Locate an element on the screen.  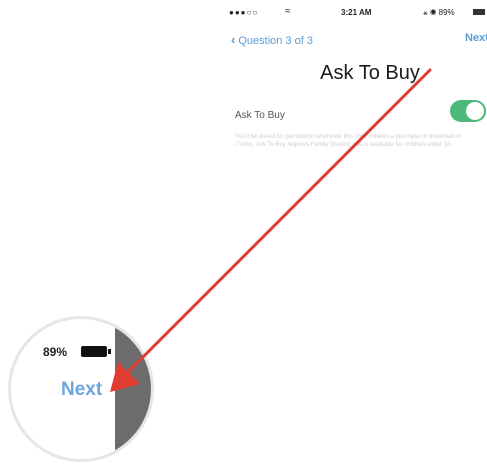
page-title: Ask To Buy is located at coordinates (370, 73).